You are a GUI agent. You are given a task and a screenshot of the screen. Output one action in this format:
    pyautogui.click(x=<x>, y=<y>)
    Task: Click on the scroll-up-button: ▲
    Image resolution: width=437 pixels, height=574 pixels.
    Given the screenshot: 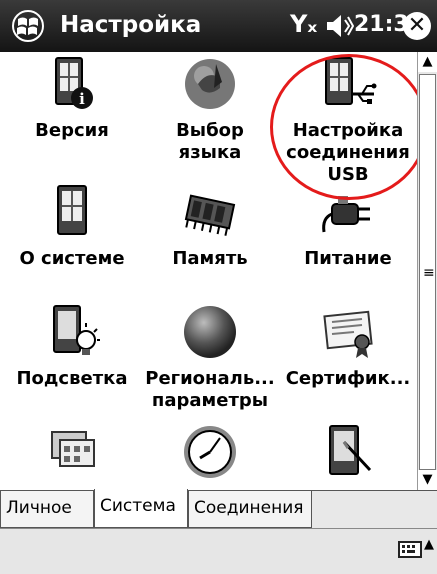 What is the action you would take?
    pyautogui.click(x=427, y=62)
    